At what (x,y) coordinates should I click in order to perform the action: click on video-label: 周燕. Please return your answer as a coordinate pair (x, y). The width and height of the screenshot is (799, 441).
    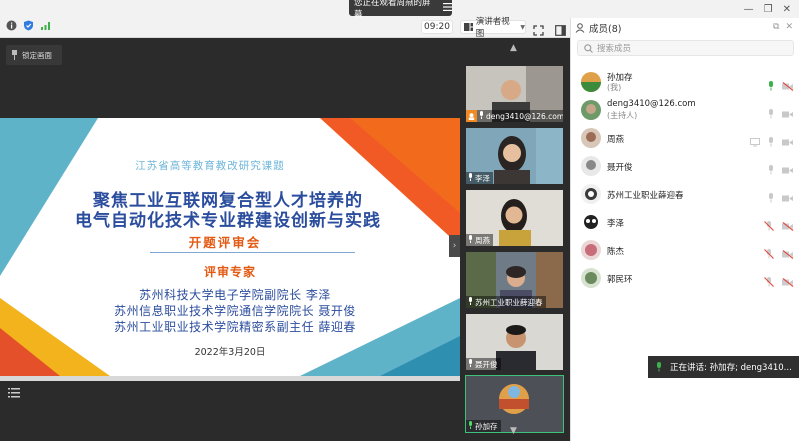
    Looking at the image, I should click on (479, 240).